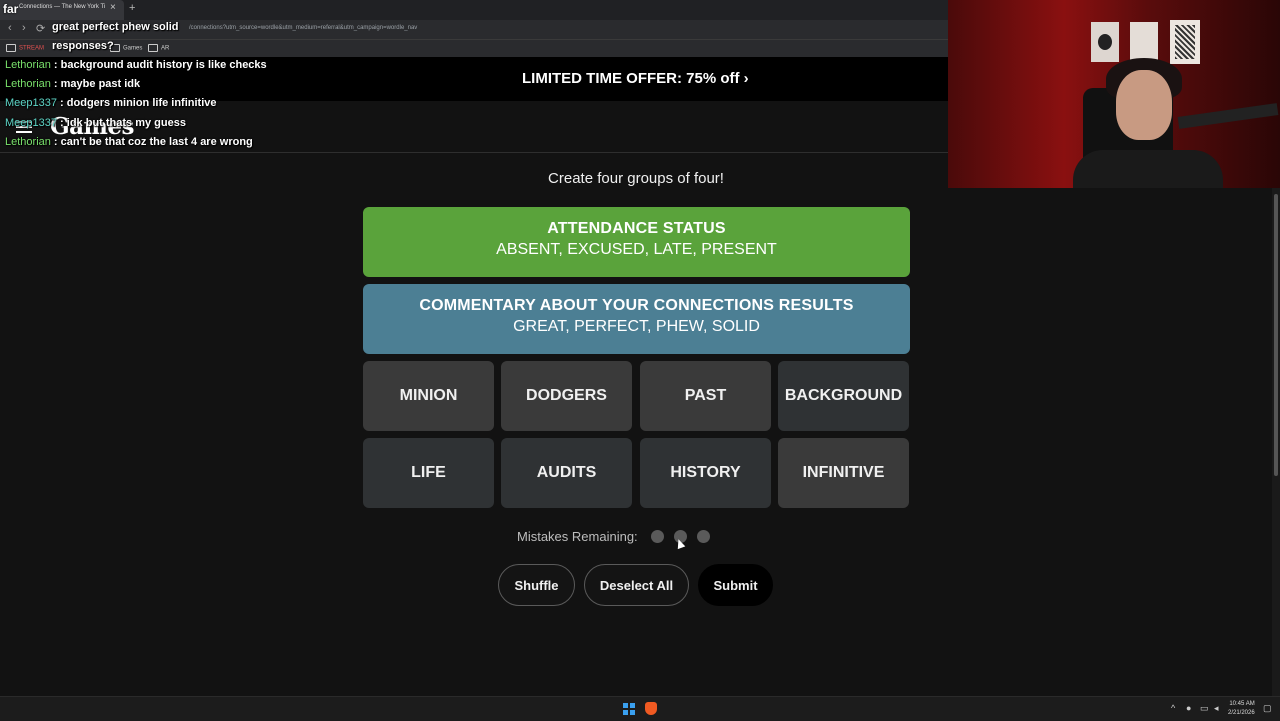  Describe the element at coordinates (1276, 335) in the screenshot. I see `scrollbar-thumb` at that location.